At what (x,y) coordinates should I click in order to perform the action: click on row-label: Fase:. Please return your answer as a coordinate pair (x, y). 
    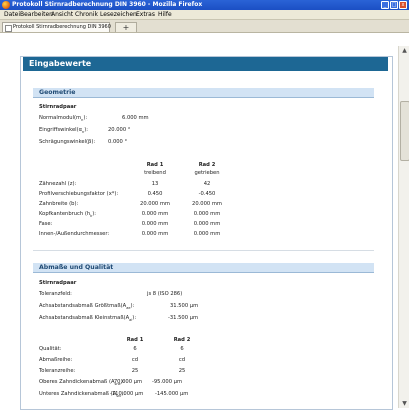
    Looking at the image, I should click on (46, 224).